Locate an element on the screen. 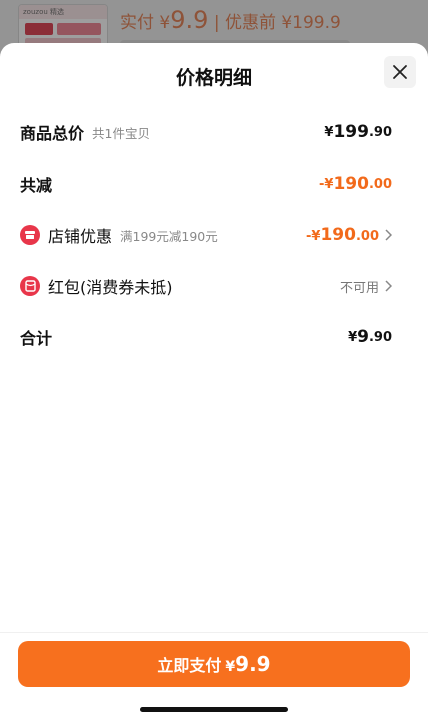 The height and width of the screenshot is (720, 428). store-discount-value: -¥190.00 is located at coordinates (349, 235).